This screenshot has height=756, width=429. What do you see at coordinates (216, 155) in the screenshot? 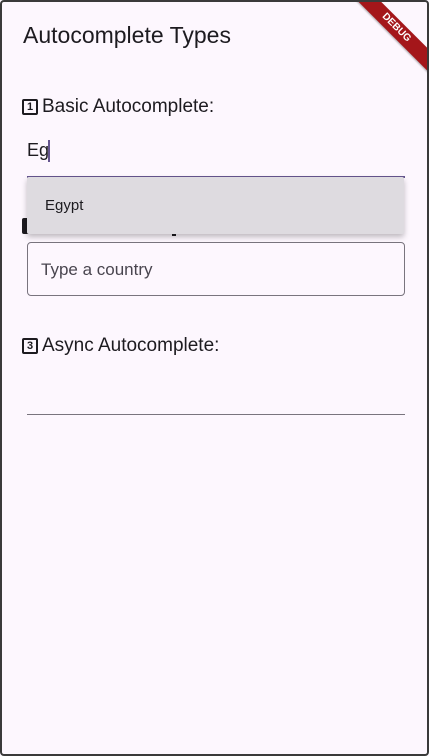
I see `basic-autocomplete-input: Eg` at bounding box center [216, 155].